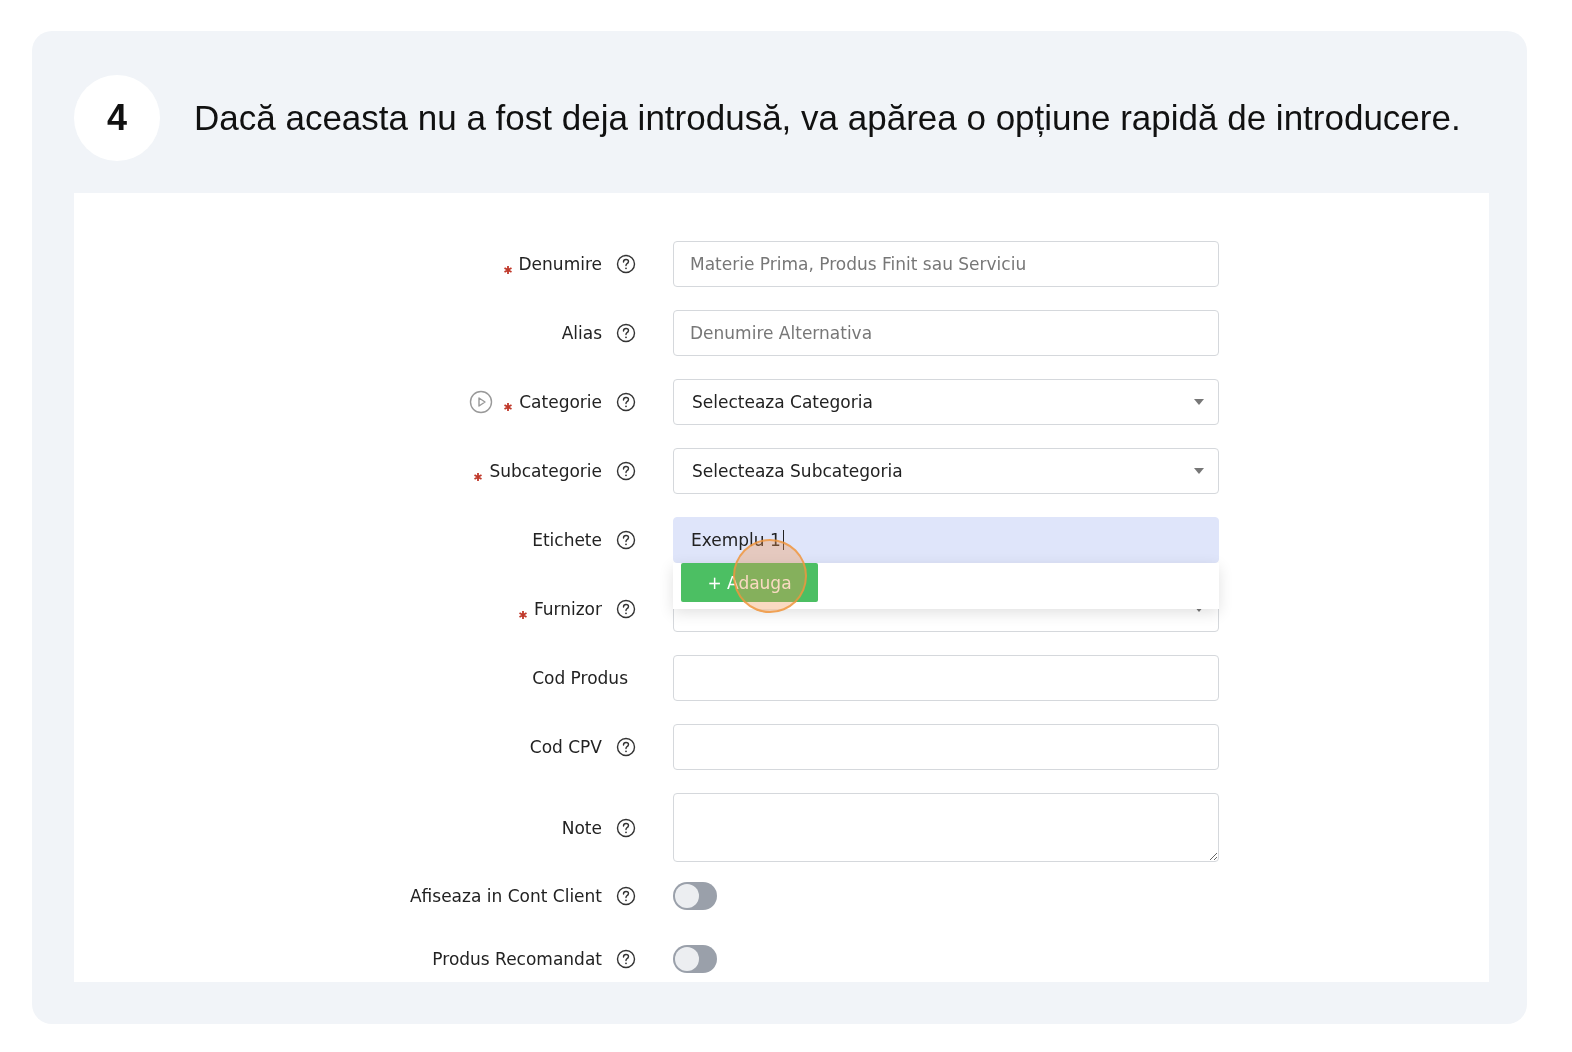 The height and width of the screenshot is (1052, 1572). What do you see at coordinates (946, 264) in the screenshot?
I see `text-field: Materie Prima, Produs Finit sau Serviciu` at bounding box center [946, 264].